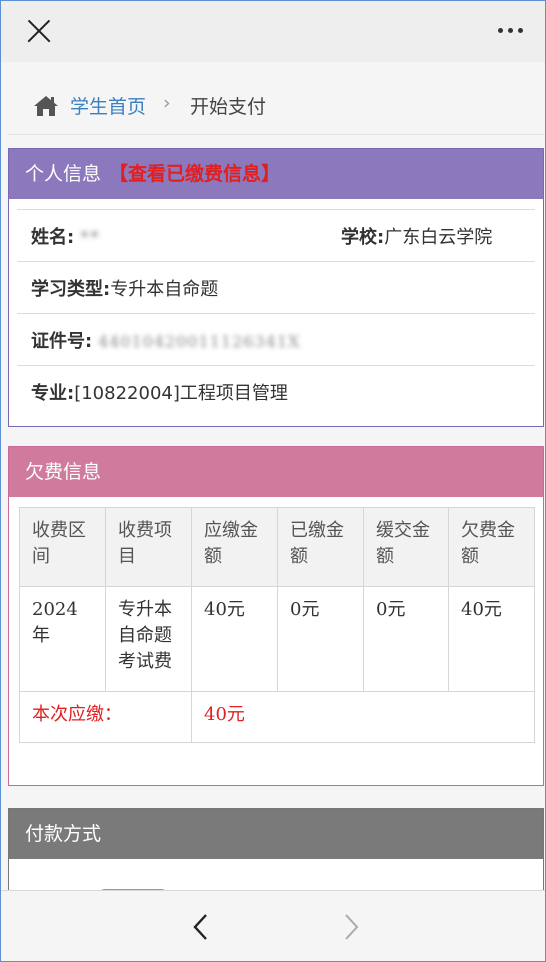 The image size is (546, 962). I want to click on study-type-label: 学习类型:, so click(71, 289).